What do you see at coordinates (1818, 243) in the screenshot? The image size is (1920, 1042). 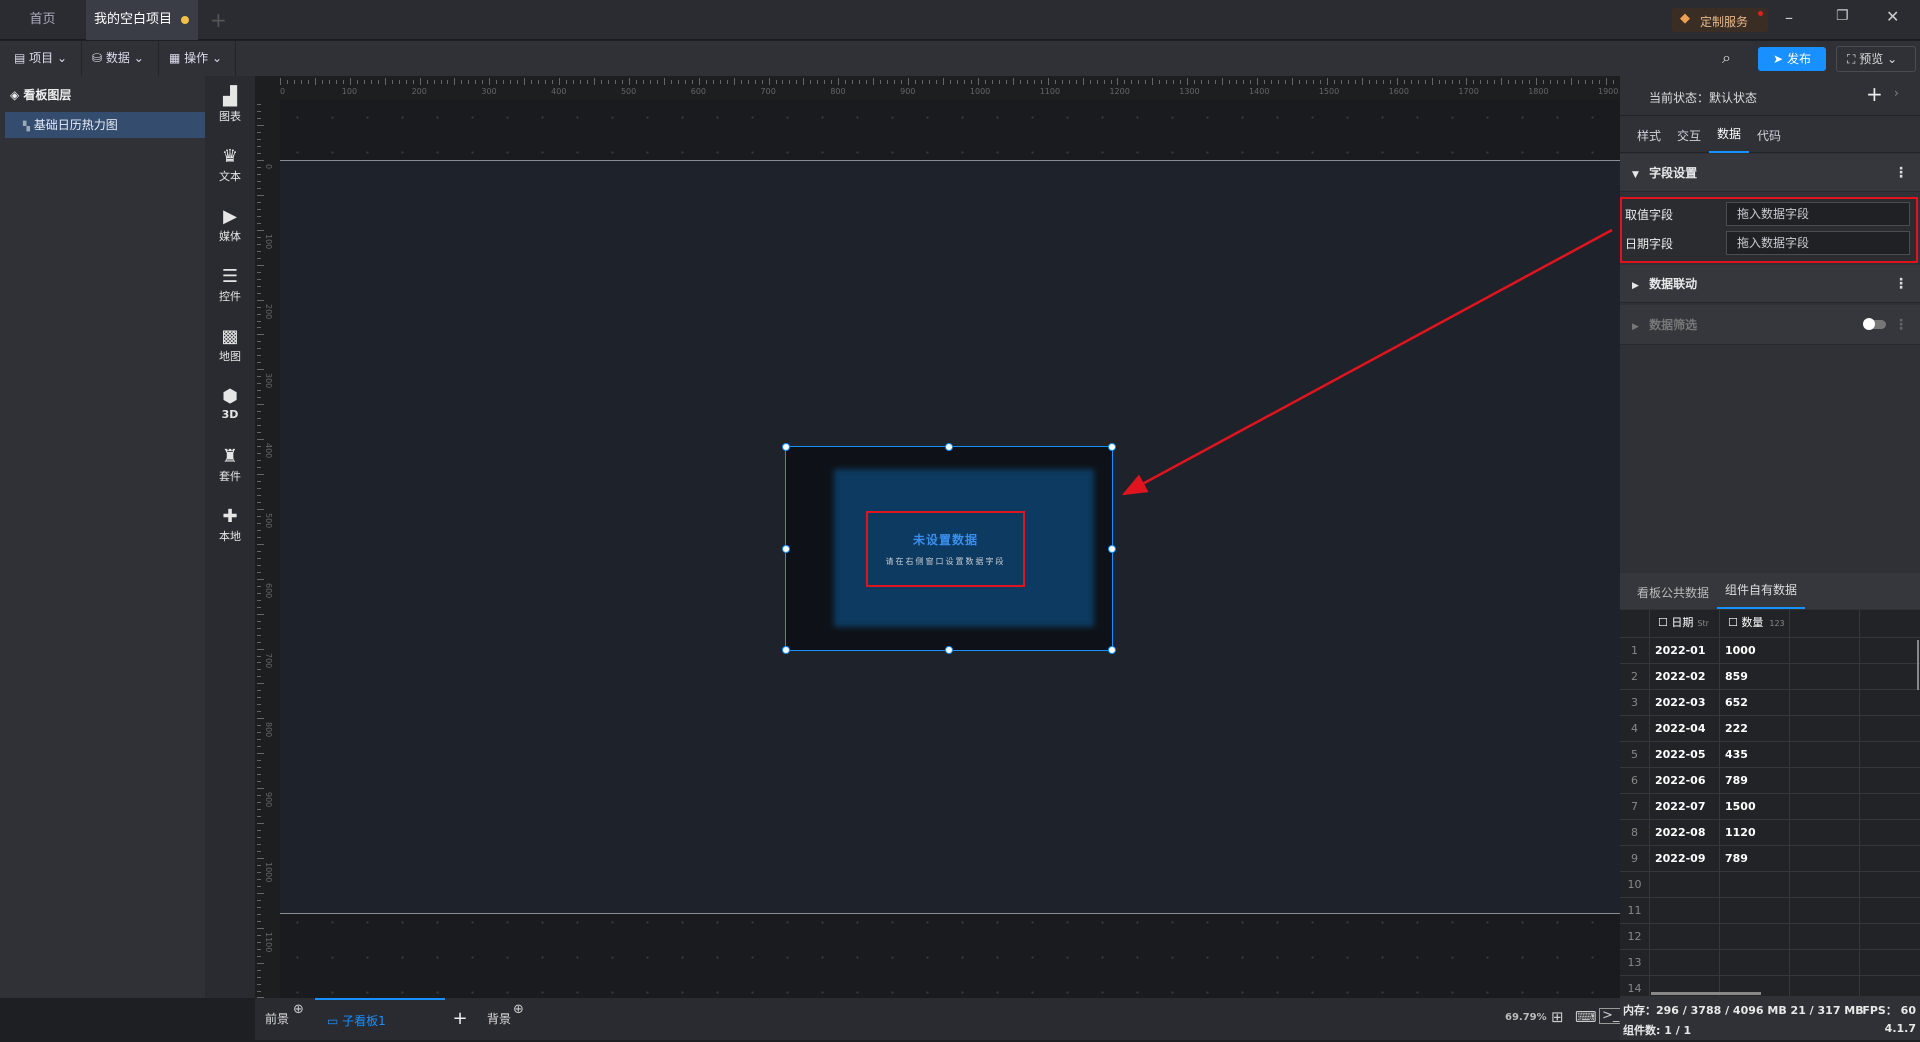 I see `date-field-input: 拖入数据字段` at bounding box center [1818, 243].